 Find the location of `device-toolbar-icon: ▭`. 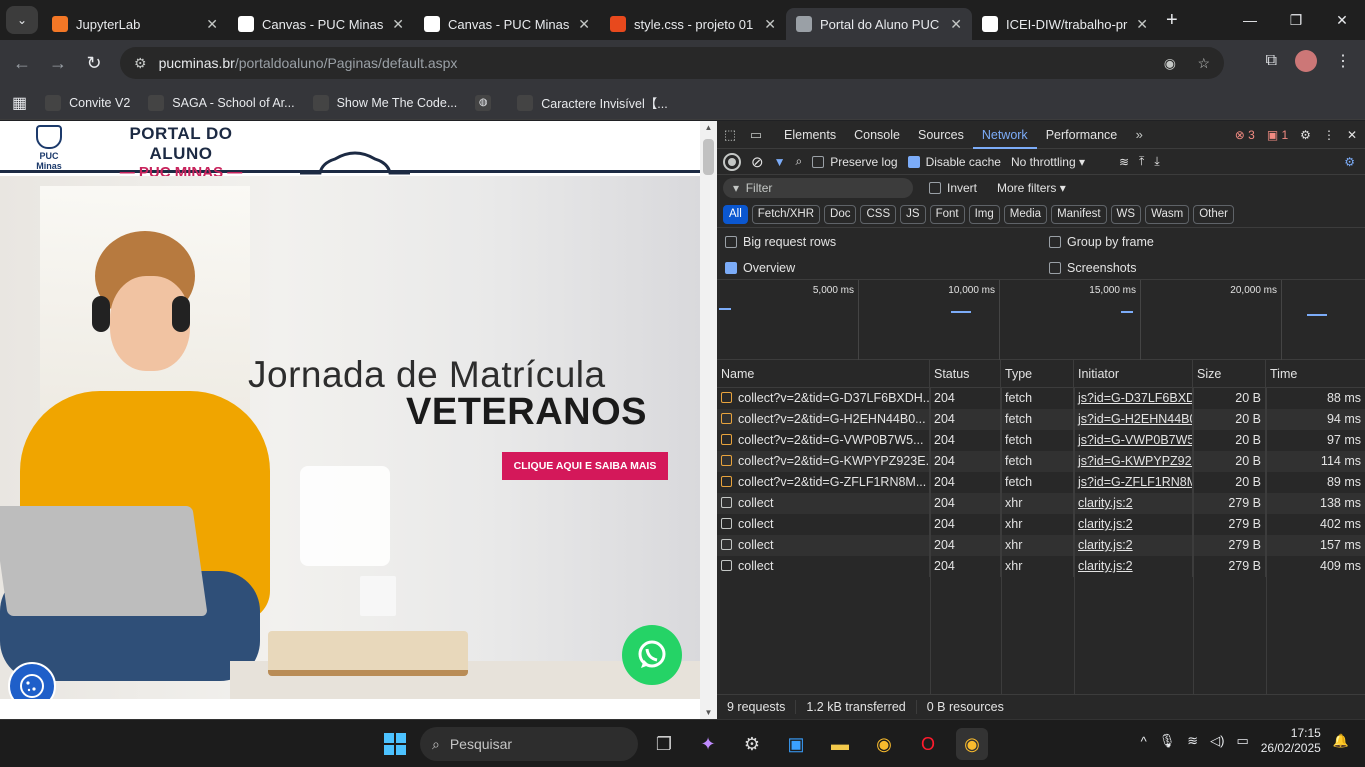

device-toolbar-icon: ▭ is located at coordinates (756, 135).